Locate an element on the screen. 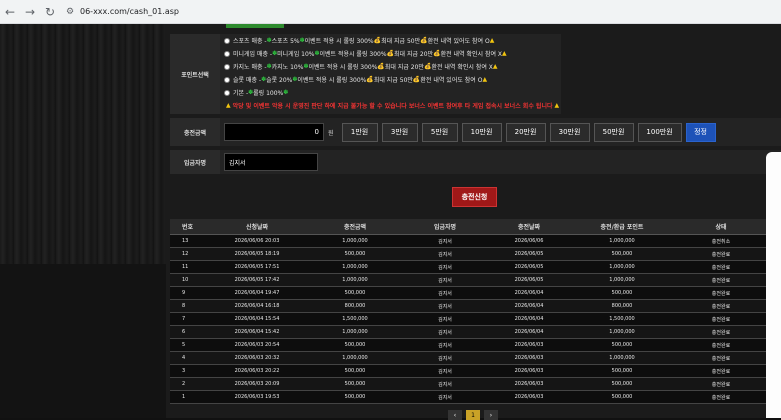 The width and height of the screenshot is (781, 420). site-info-icon: ⚙ is located at coordinates (70, 12).